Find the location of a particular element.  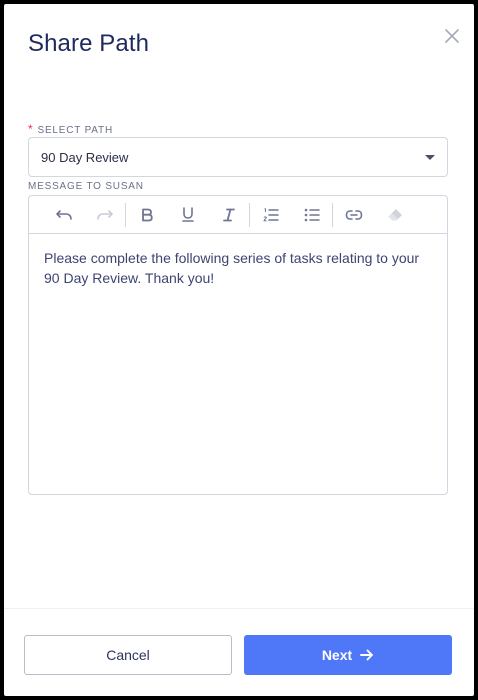

footer-divider is located at coordinates (239, 608).